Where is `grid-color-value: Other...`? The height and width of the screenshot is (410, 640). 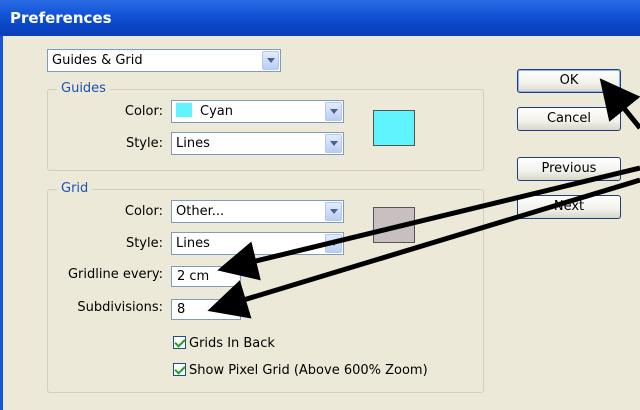
grid-color-value: Other... is located at coordinates (200, 211).